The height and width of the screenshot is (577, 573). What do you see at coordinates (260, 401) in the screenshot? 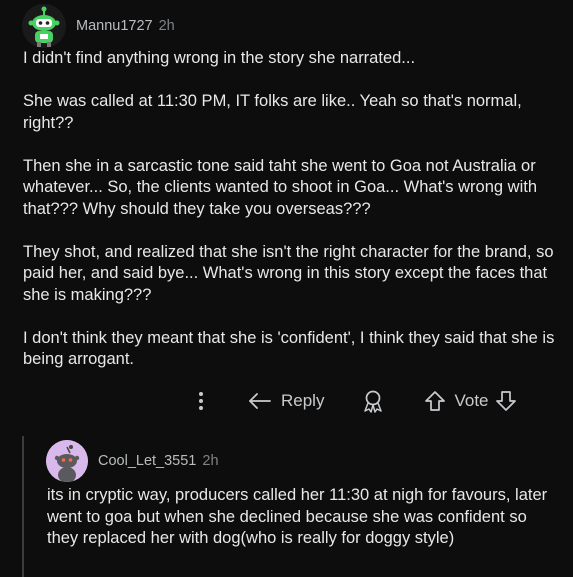
I see `reply-arrow-icon` at bounding box center [260, 401].